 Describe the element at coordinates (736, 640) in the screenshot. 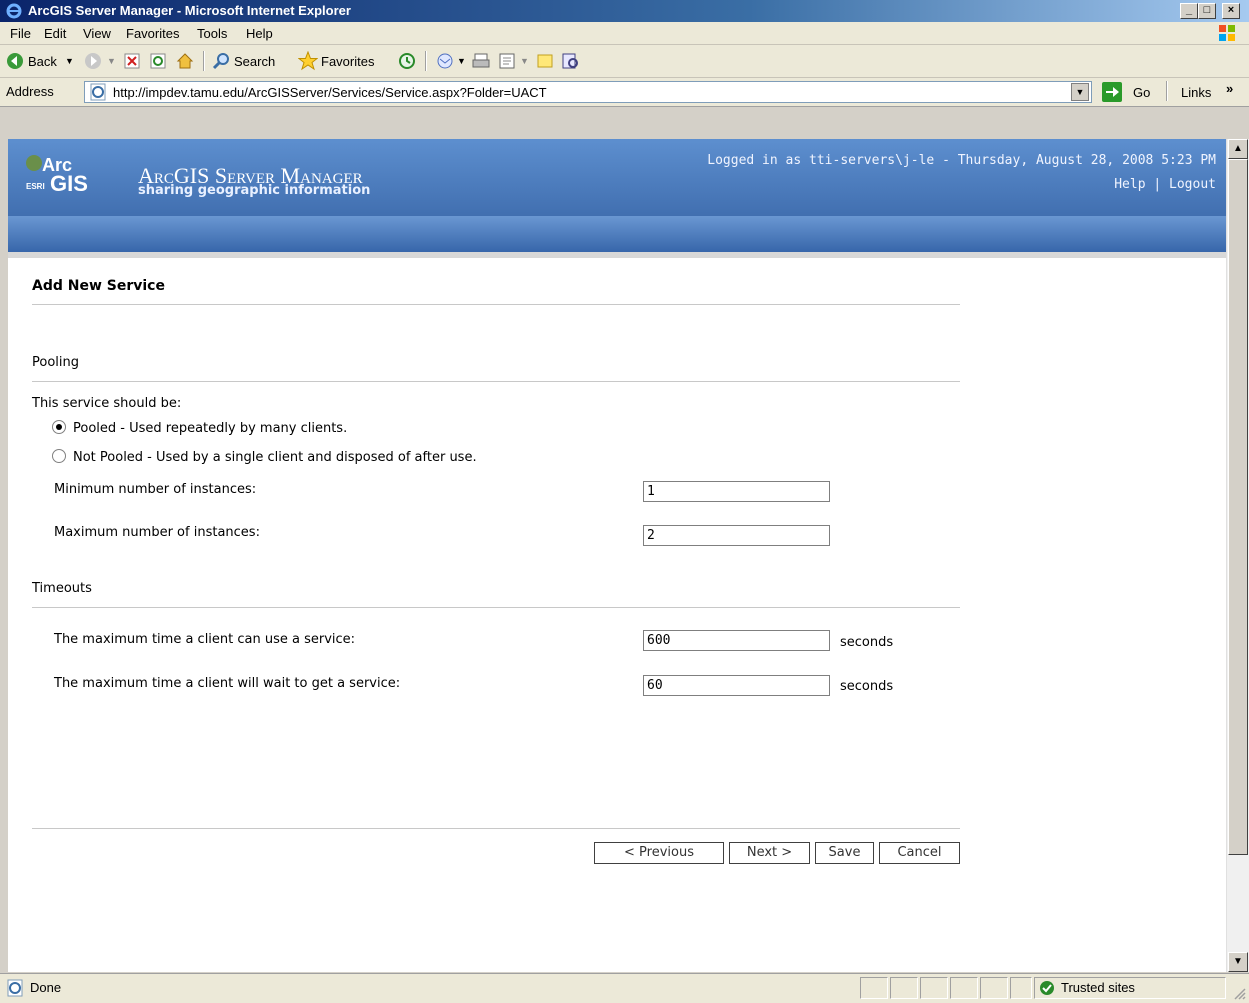

I see `max-usage-time-input: 600` at that location.